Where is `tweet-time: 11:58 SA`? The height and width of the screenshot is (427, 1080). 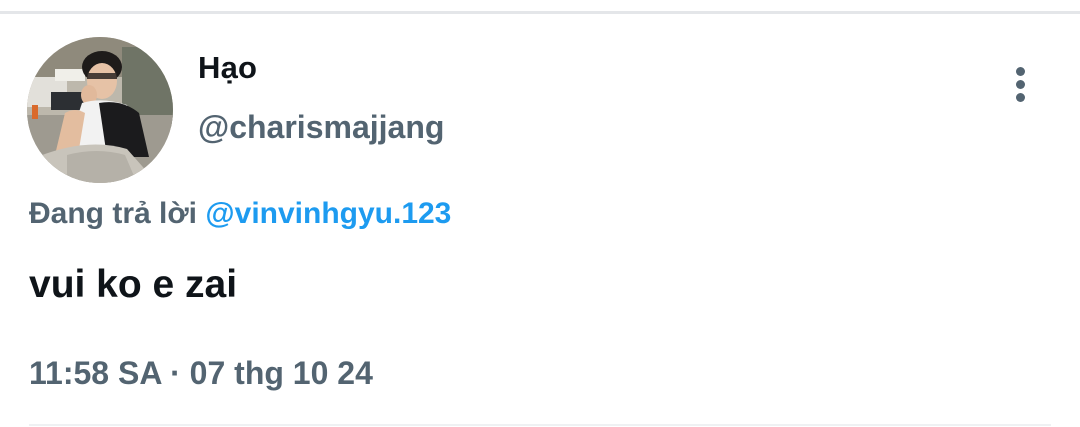
tweet-time: 11:58 SA is located at coordinates (95, 373).